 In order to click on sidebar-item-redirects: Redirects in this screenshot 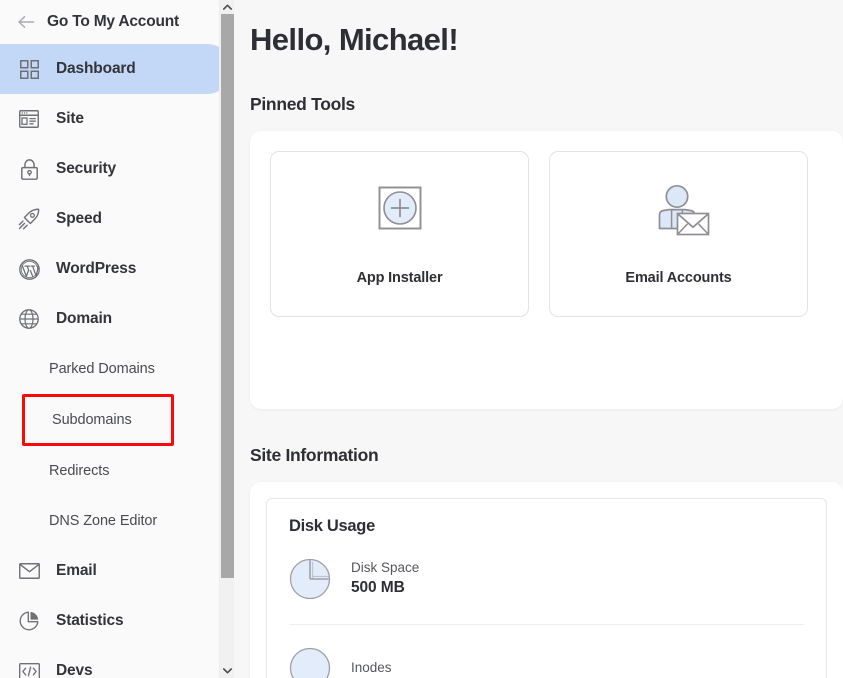, I will do `click(117, 471)`.